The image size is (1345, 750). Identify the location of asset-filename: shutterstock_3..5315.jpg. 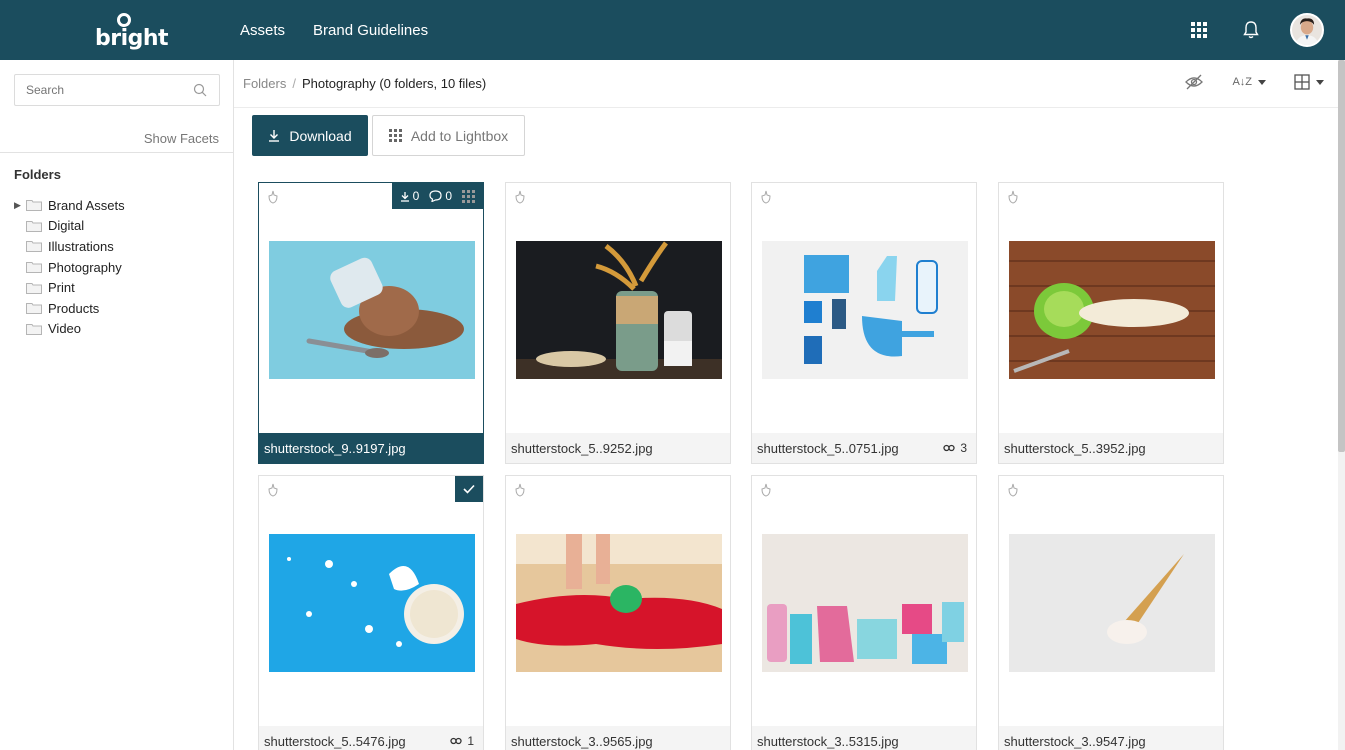
(828, 741).